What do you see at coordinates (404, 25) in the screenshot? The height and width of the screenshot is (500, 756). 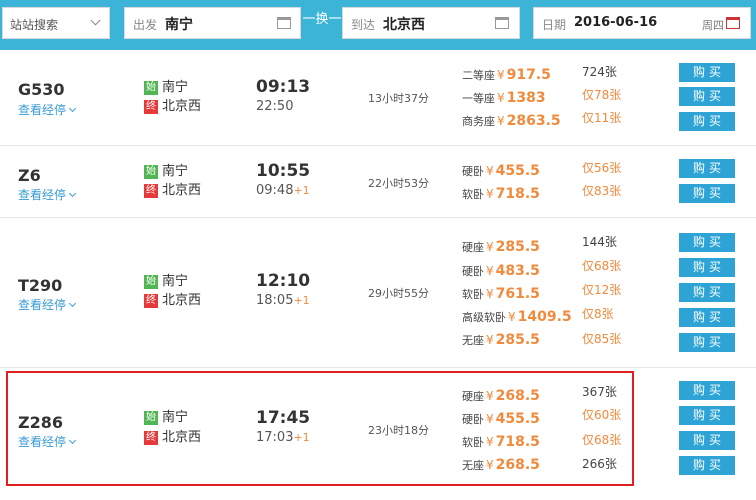 I see `arrival-value: 北京西` at bounding box center [404, 25].